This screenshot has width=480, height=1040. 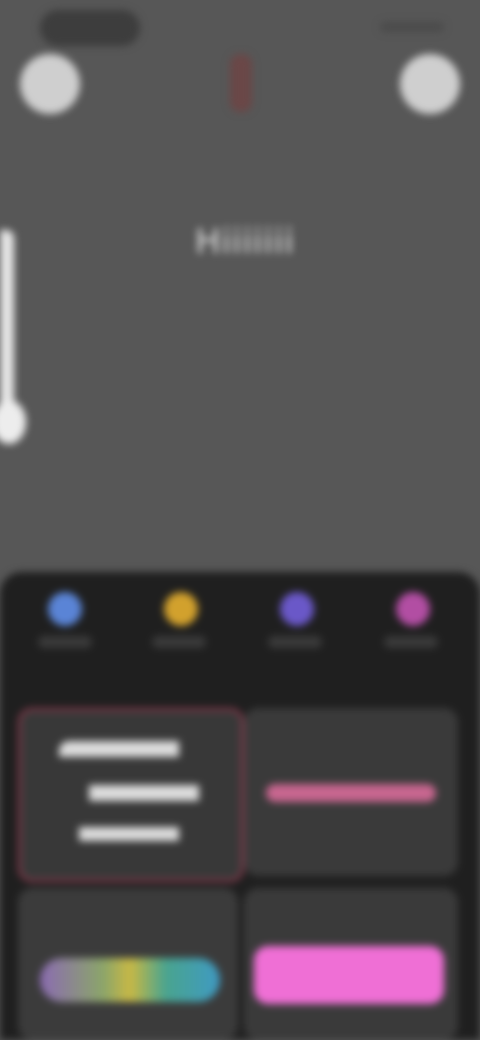 I want to click on status-indicators, so click(x=412, y=27).